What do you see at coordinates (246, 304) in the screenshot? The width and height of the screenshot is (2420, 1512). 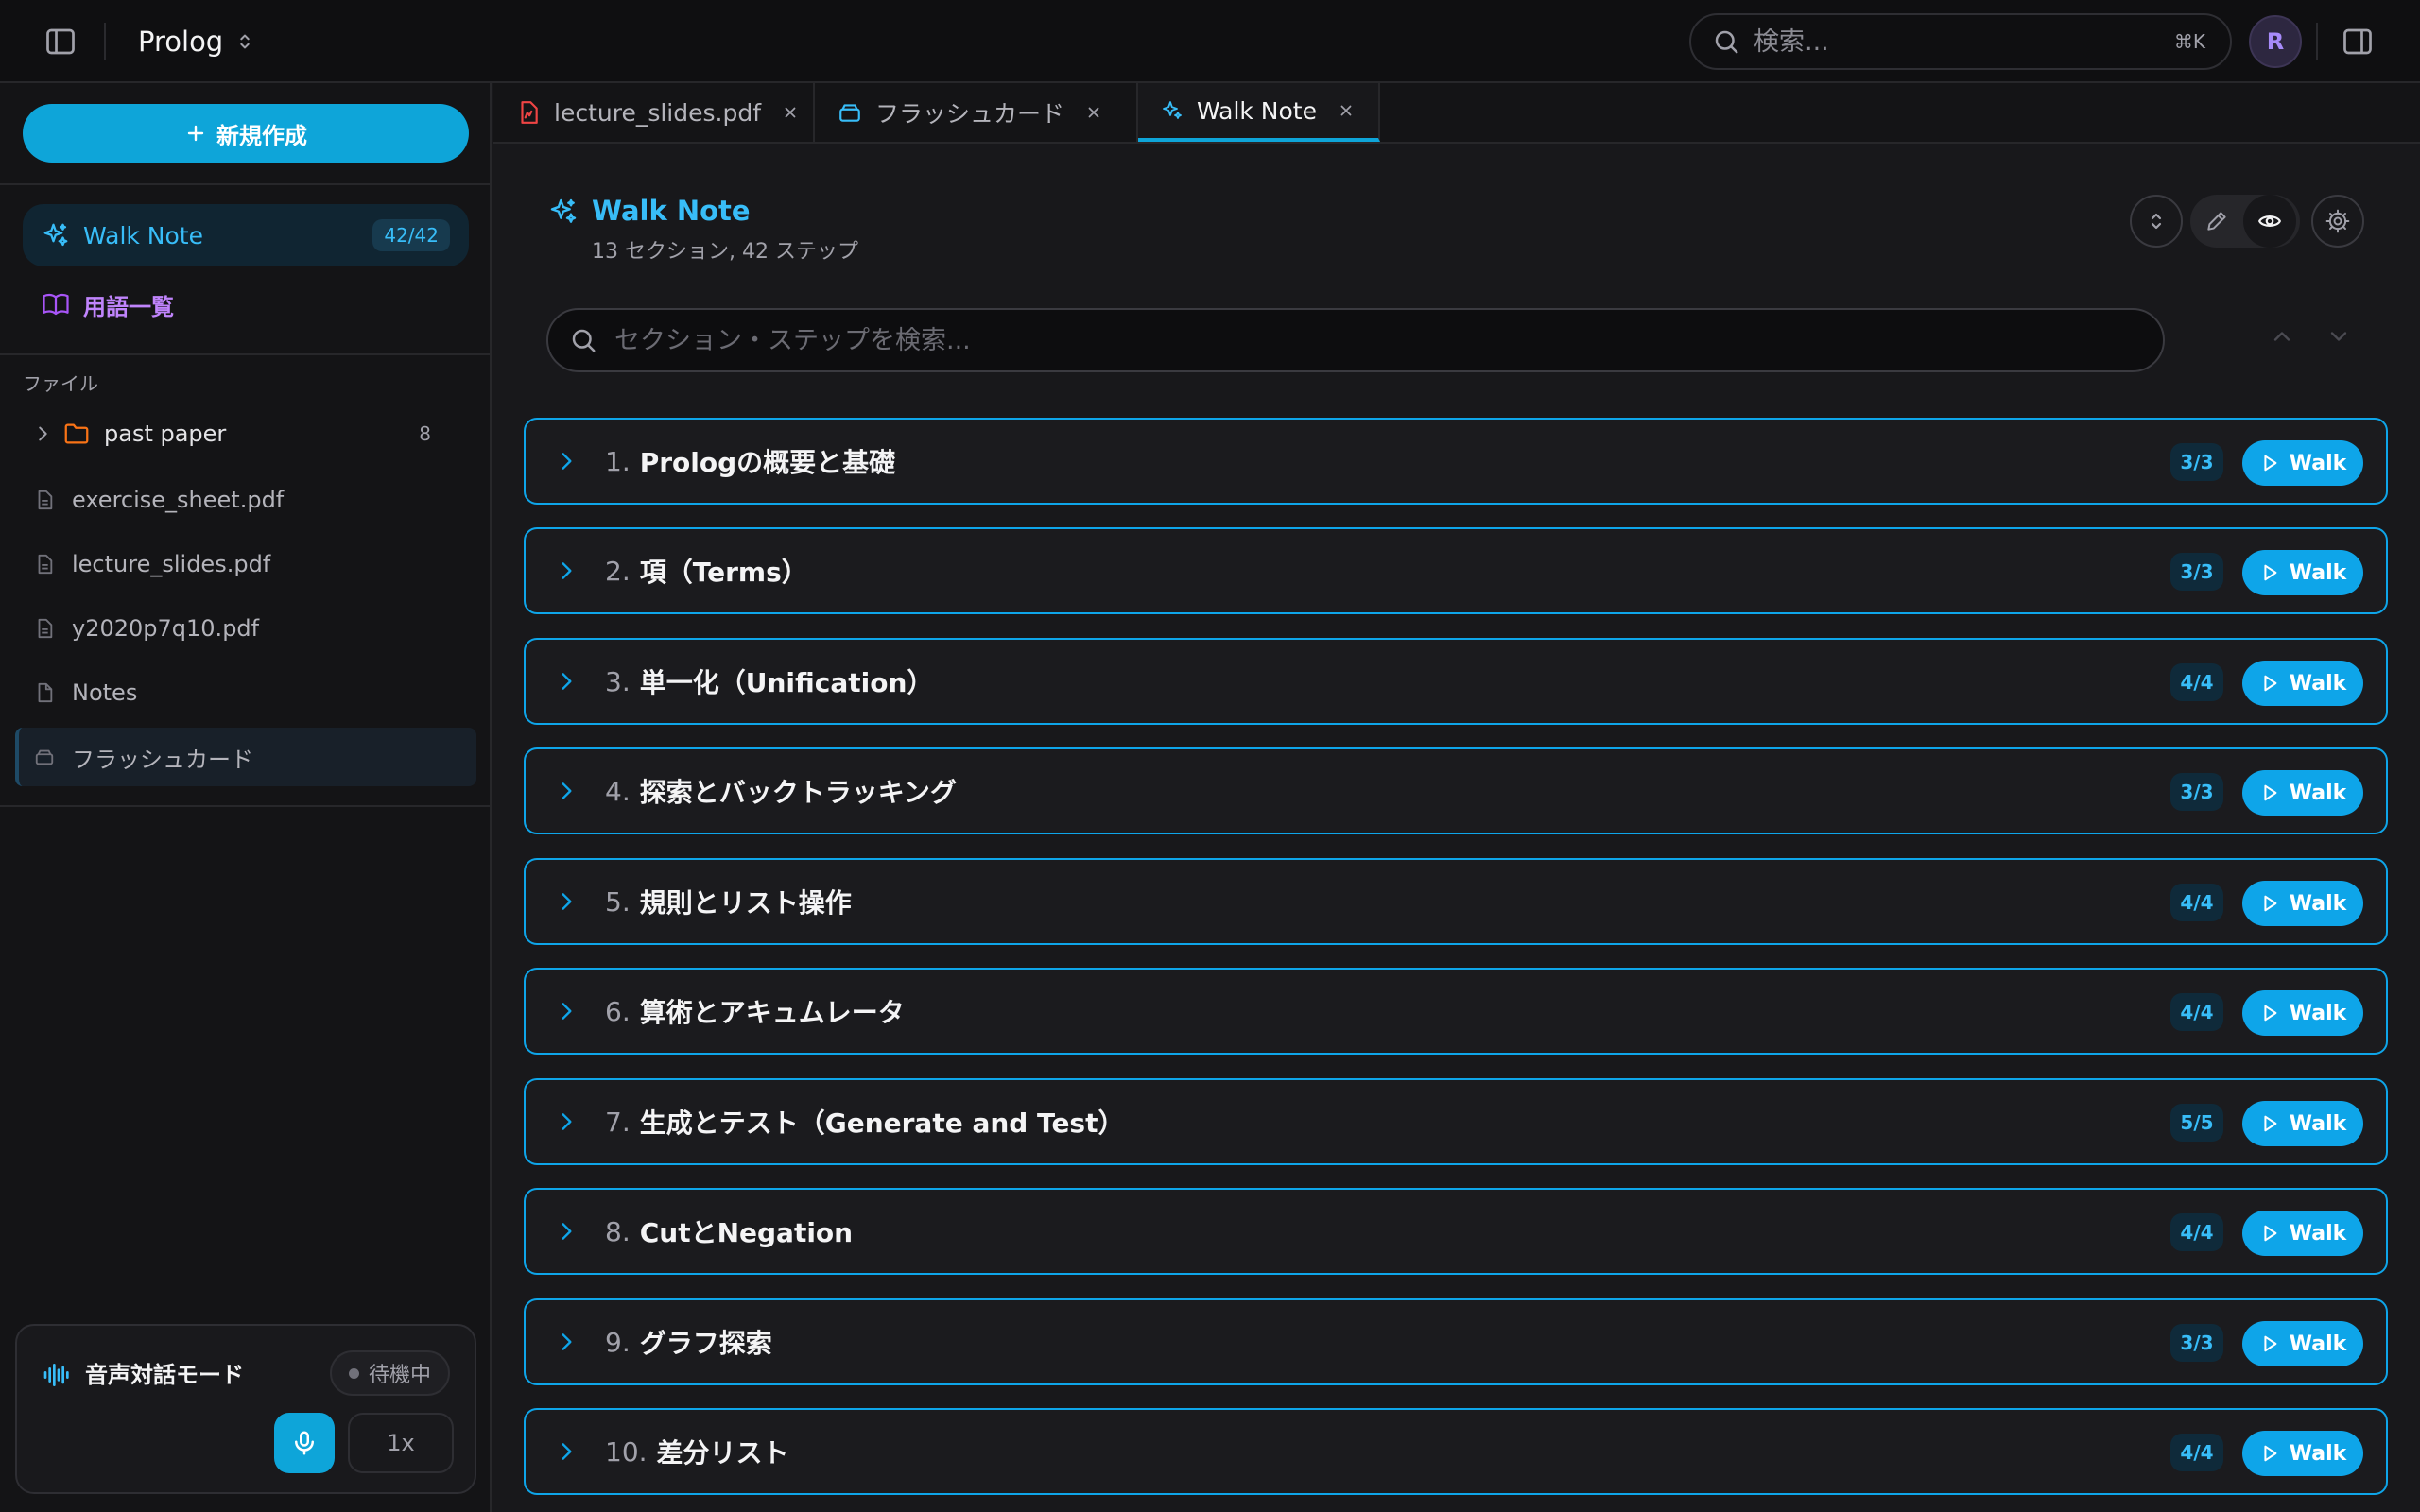 I see `sidebar-item-glossary: 用語一覧` at bounding box center [246, 304].